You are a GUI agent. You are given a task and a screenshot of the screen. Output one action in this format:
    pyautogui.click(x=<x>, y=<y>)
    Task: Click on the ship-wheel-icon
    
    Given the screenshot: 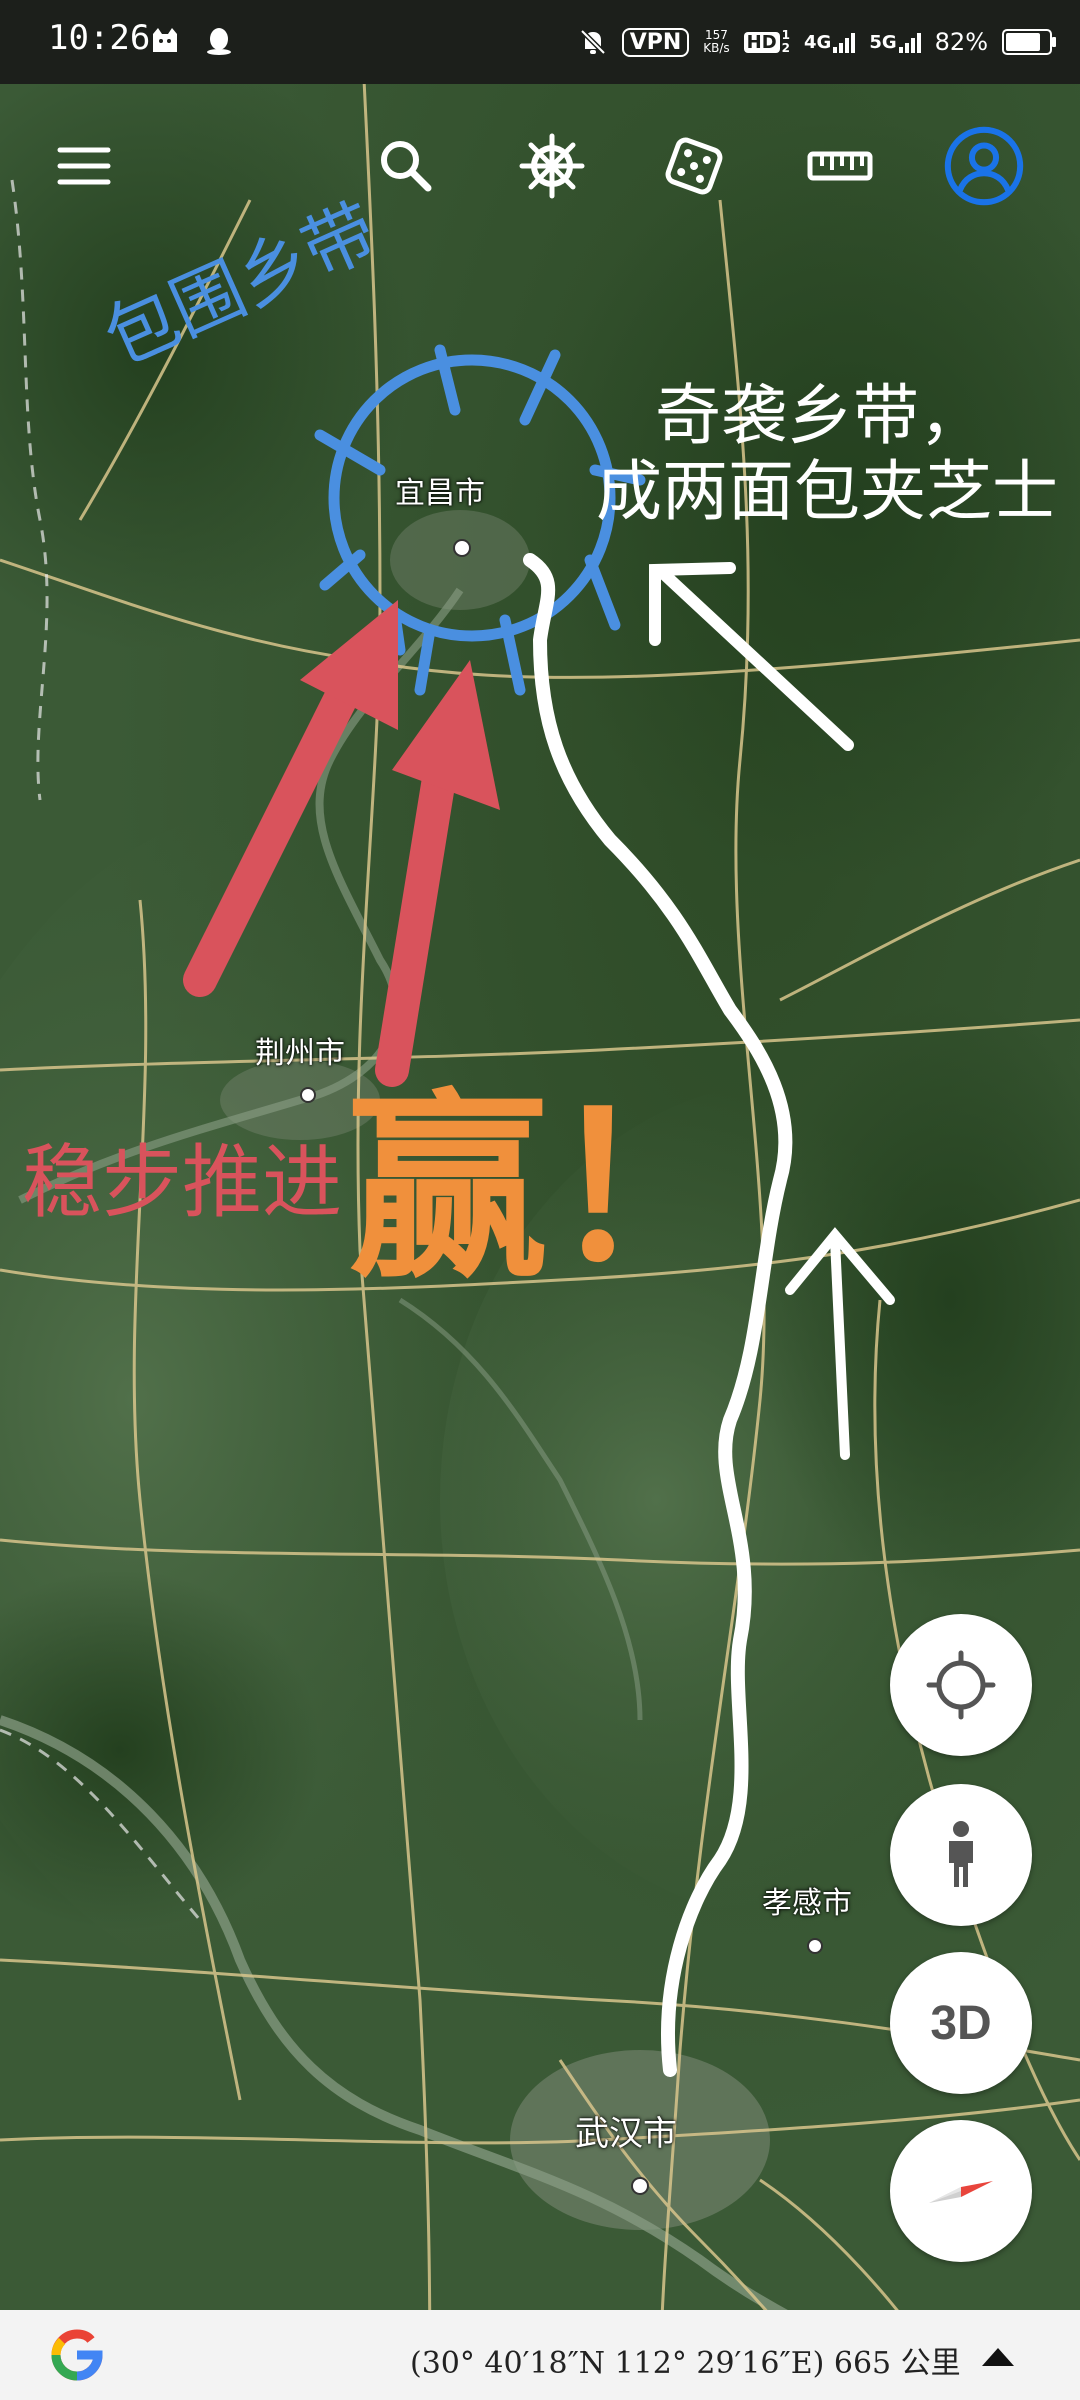 What is the action you would take?
    pyautogui.click(x=552, y=166)
    